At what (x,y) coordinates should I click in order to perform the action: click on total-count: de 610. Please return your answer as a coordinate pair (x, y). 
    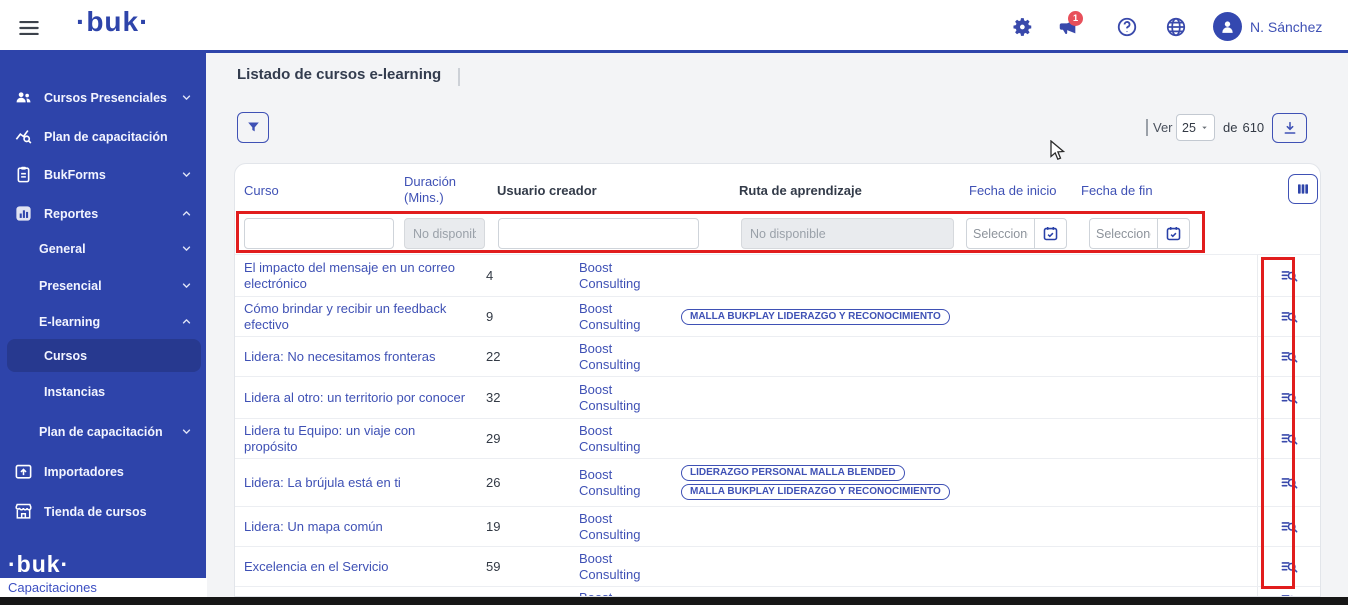
    Looking at the image, I should click on (1243, 127).